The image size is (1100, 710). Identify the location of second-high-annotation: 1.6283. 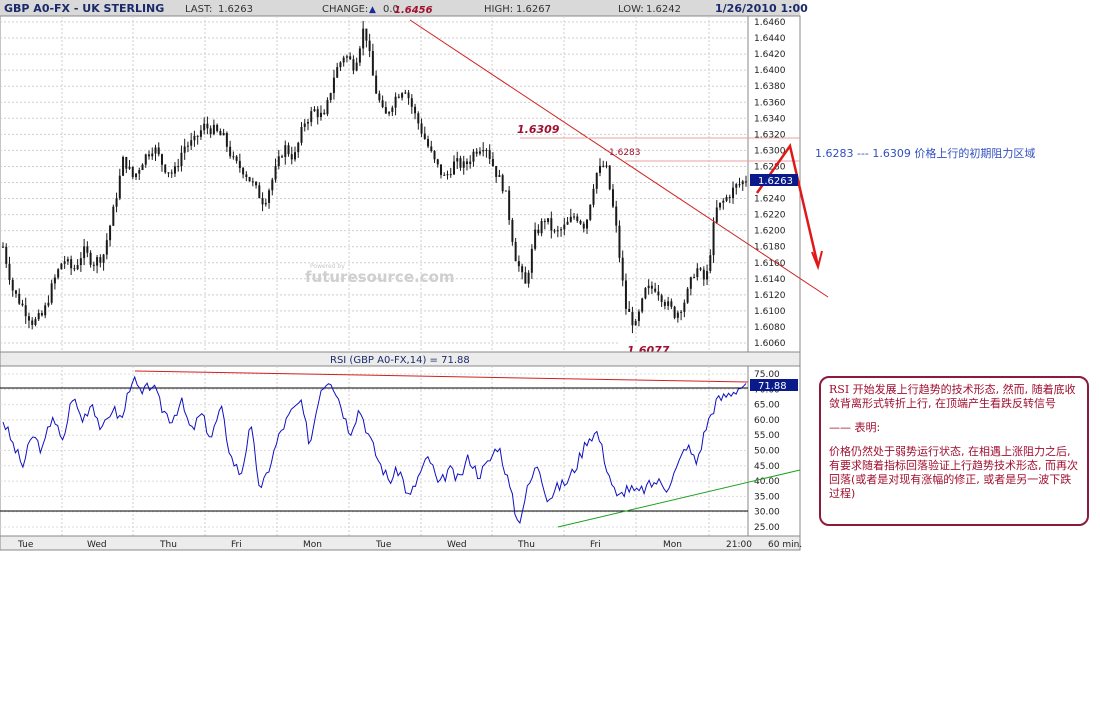
(625, 153).